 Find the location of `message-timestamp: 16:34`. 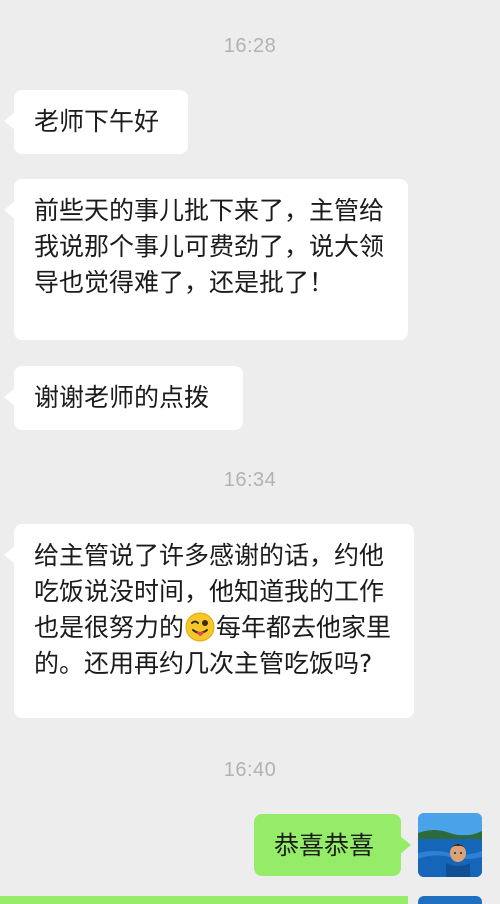

message-timestamp: 16:34 is located at coordinates (250, 480).